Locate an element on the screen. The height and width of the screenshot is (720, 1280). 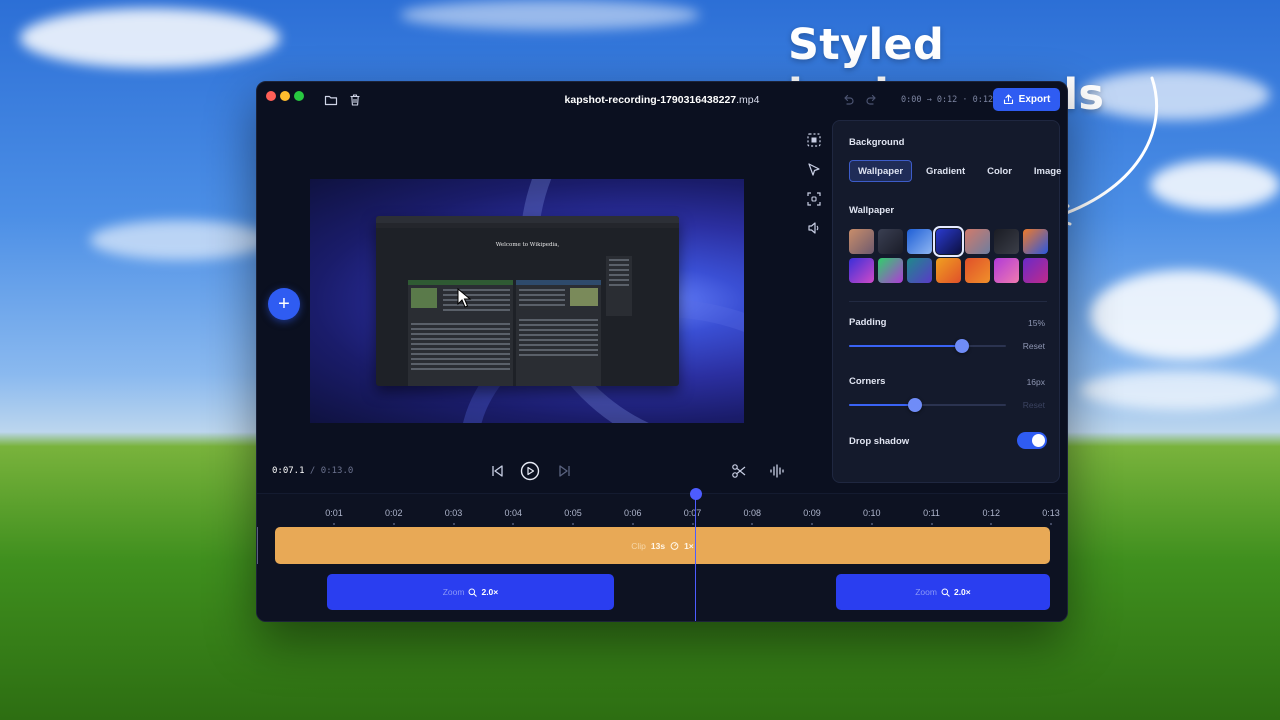
wallpaper-heading: Wallpaper is located at coordinates (872, 210).